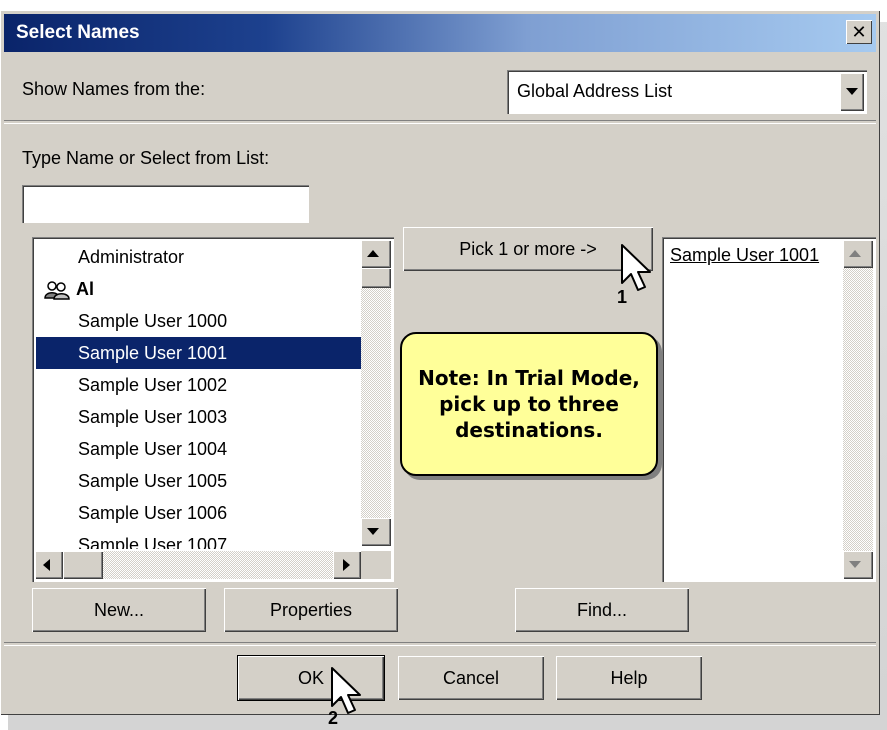  What do you see at coordinates (165, 204) in the screenshot?
I see `name-input` at bounding box center [165, 204].